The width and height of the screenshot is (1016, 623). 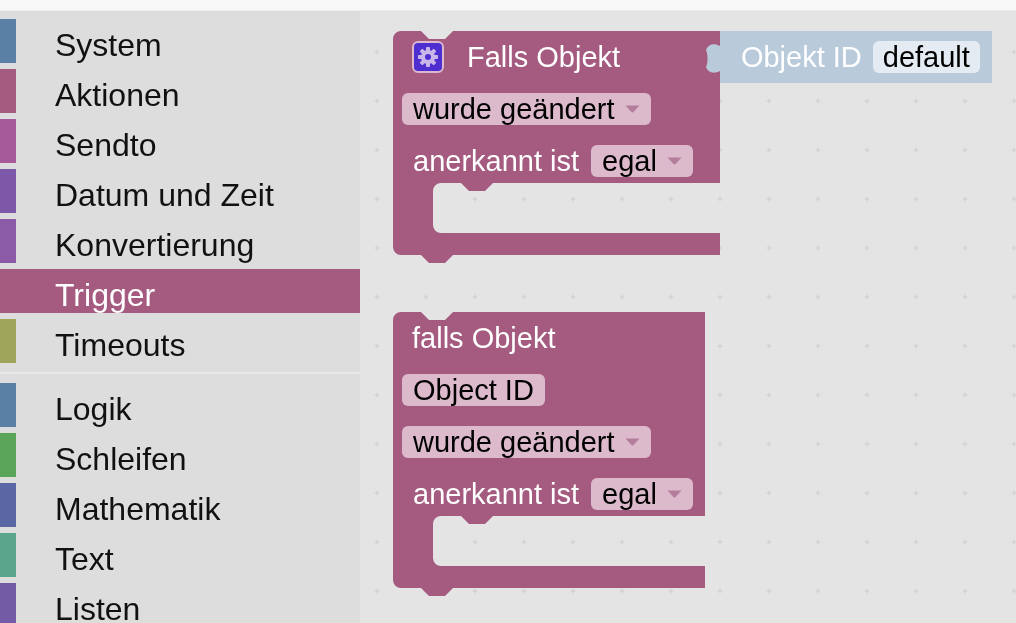 What do you see at coordinates (180, 91) in the screenshot?
I see `category-item: Aktionen` at bounding box center [180, 91].